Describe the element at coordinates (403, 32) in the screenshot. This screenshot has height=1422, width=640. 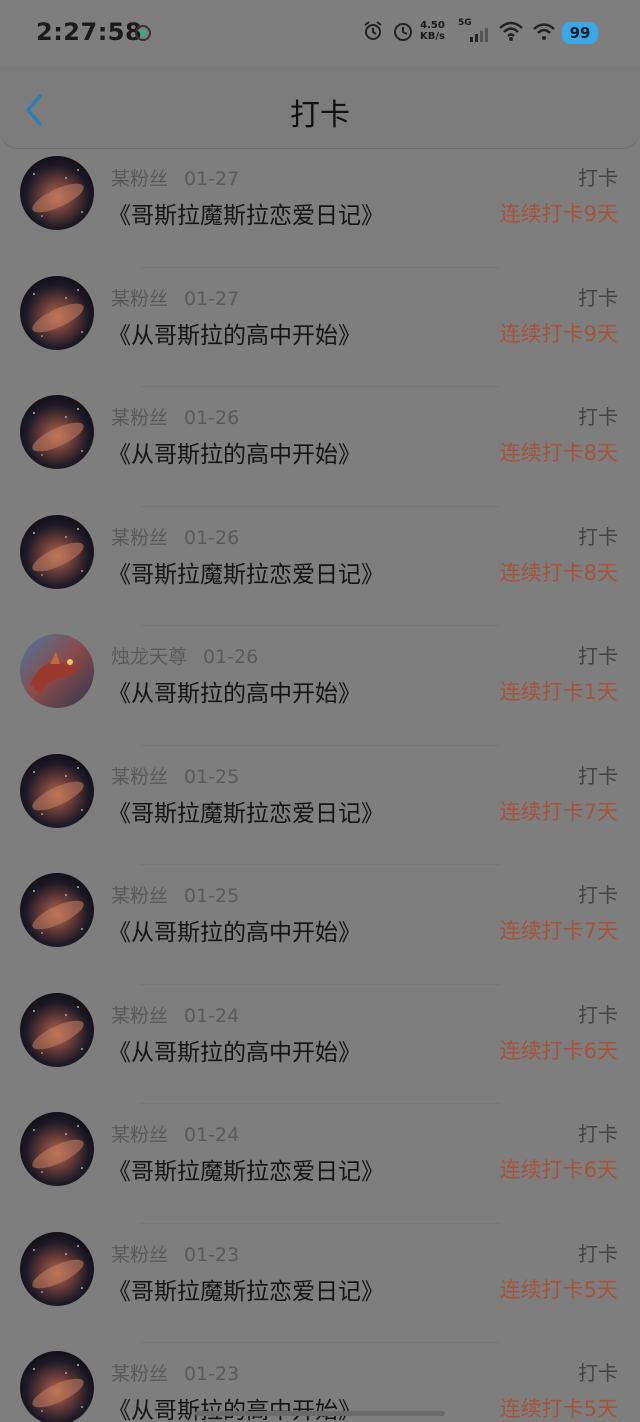
I see `clock-icon` at that location.